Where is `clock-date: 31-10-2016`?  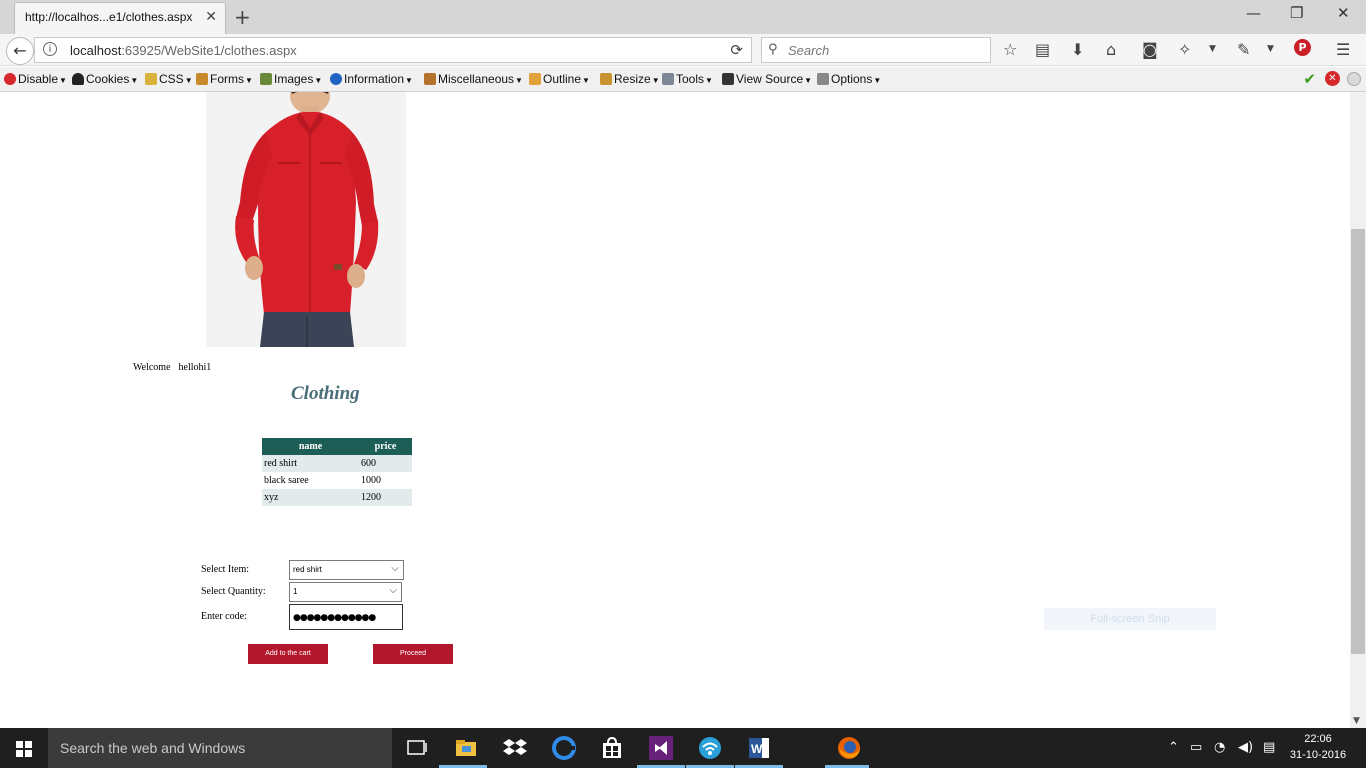
clock-date: 31-10-2016 is located at coordinates (1318, 755).